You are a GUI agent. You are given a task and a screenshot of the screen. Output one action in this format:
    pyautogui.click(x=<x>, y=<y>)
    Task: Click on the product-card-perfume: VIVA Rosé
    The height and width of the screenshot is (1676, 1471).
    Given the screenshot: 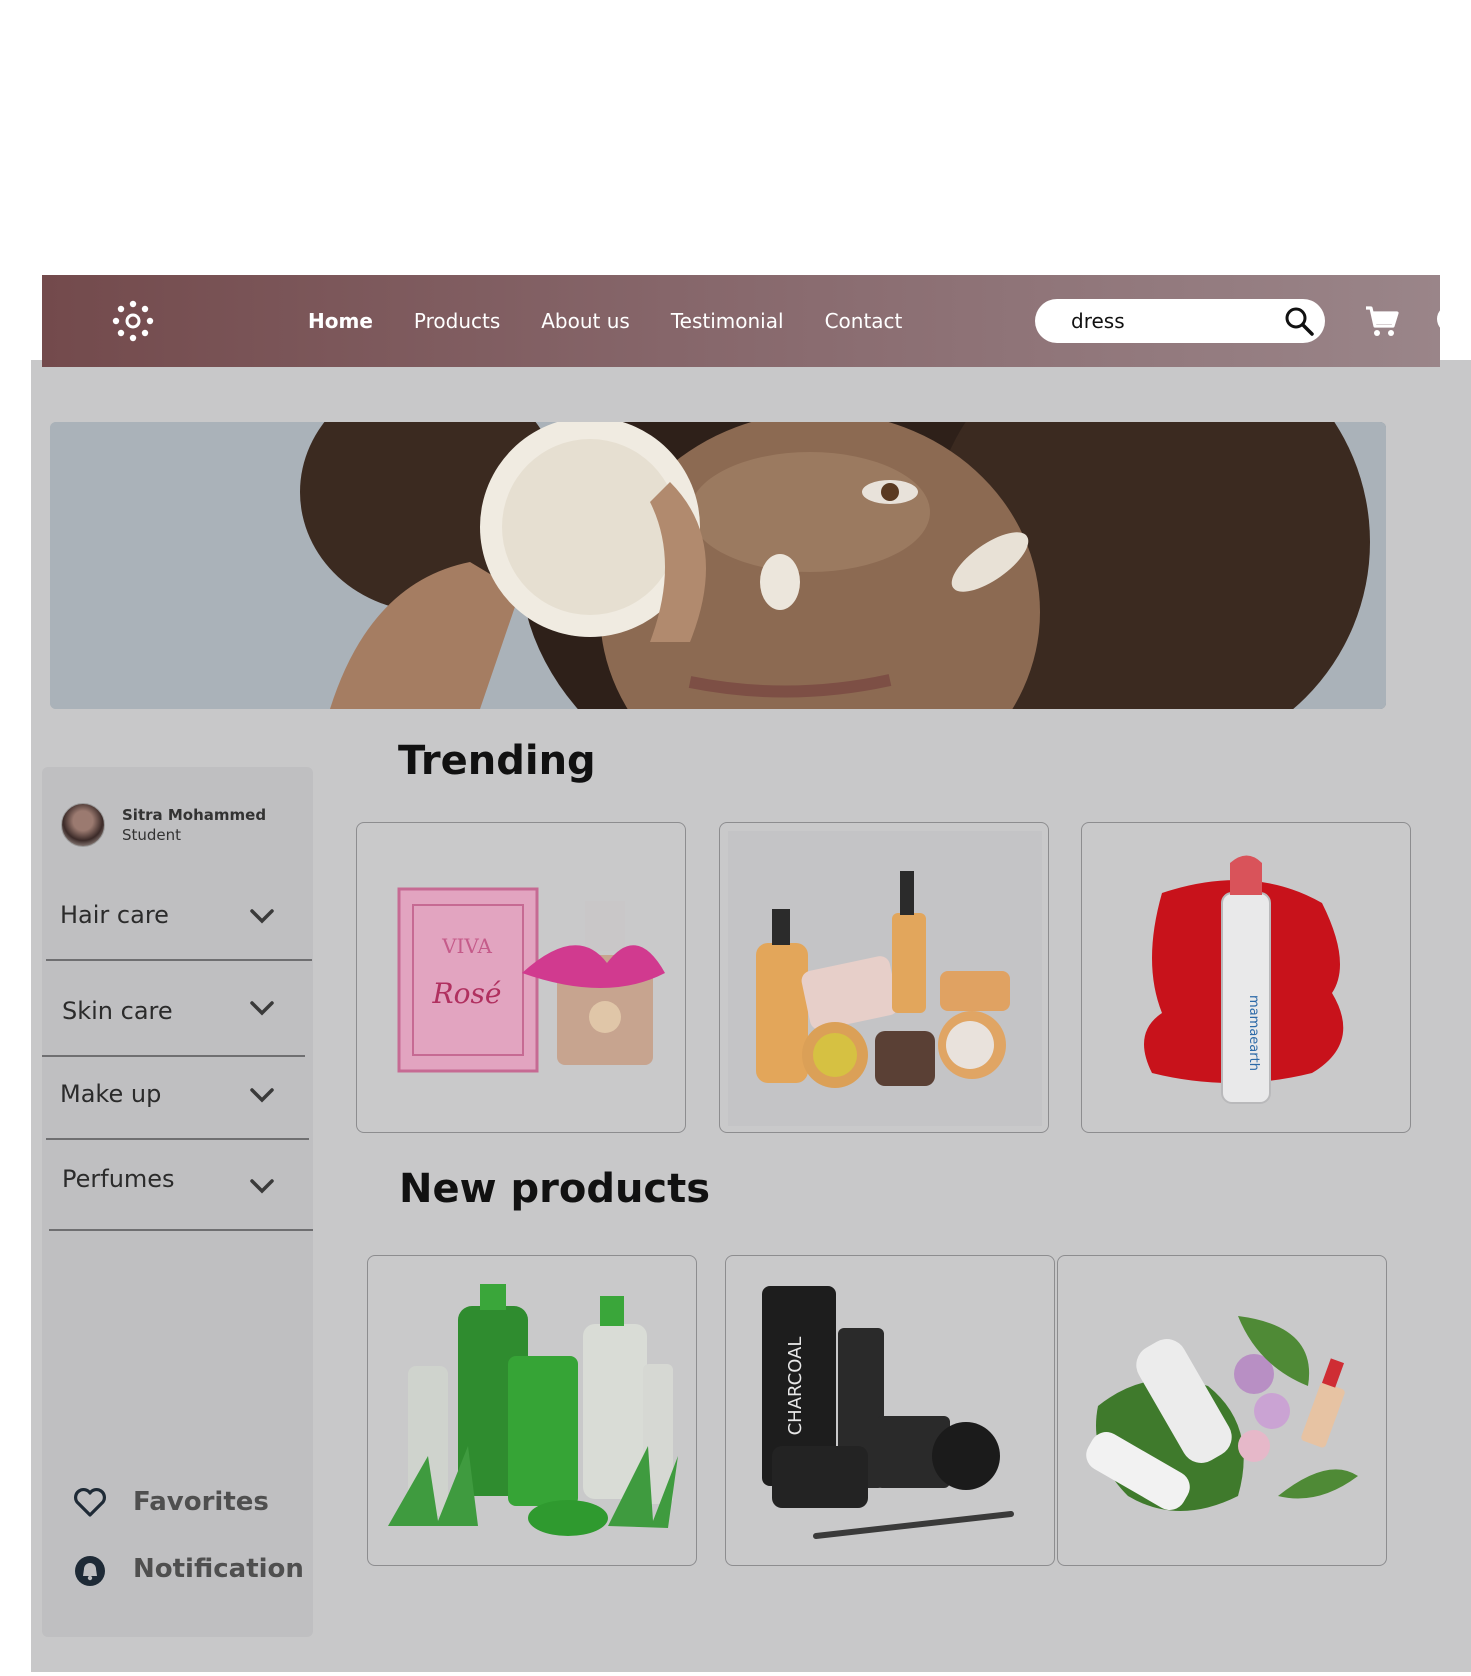 What is the action you would take?
    pyautogui.click(x=521, y=977)
    